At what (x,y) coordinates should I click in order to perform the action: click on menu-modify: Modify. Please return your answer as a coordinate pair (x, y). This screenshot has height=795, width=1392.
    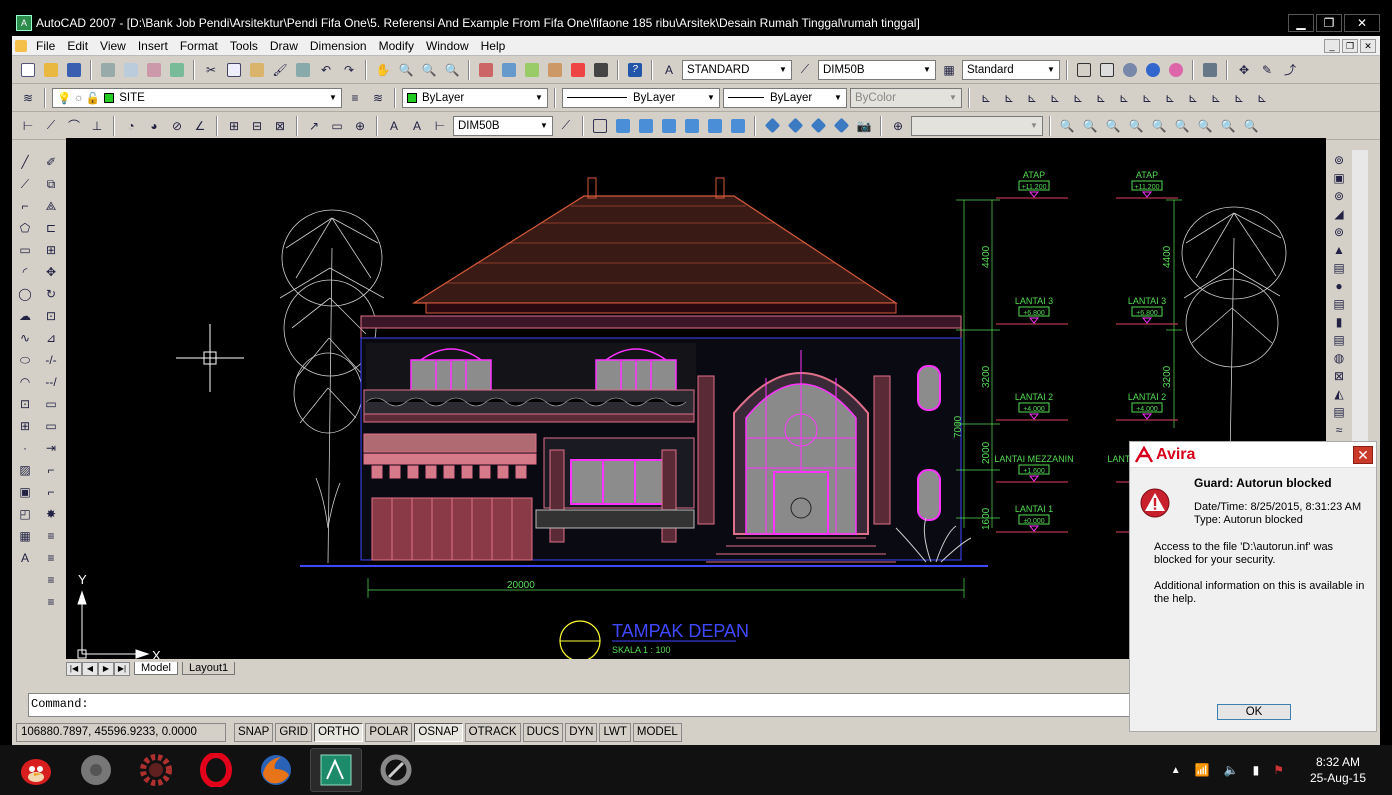
    Looking at the image, I should click on (396, 46).